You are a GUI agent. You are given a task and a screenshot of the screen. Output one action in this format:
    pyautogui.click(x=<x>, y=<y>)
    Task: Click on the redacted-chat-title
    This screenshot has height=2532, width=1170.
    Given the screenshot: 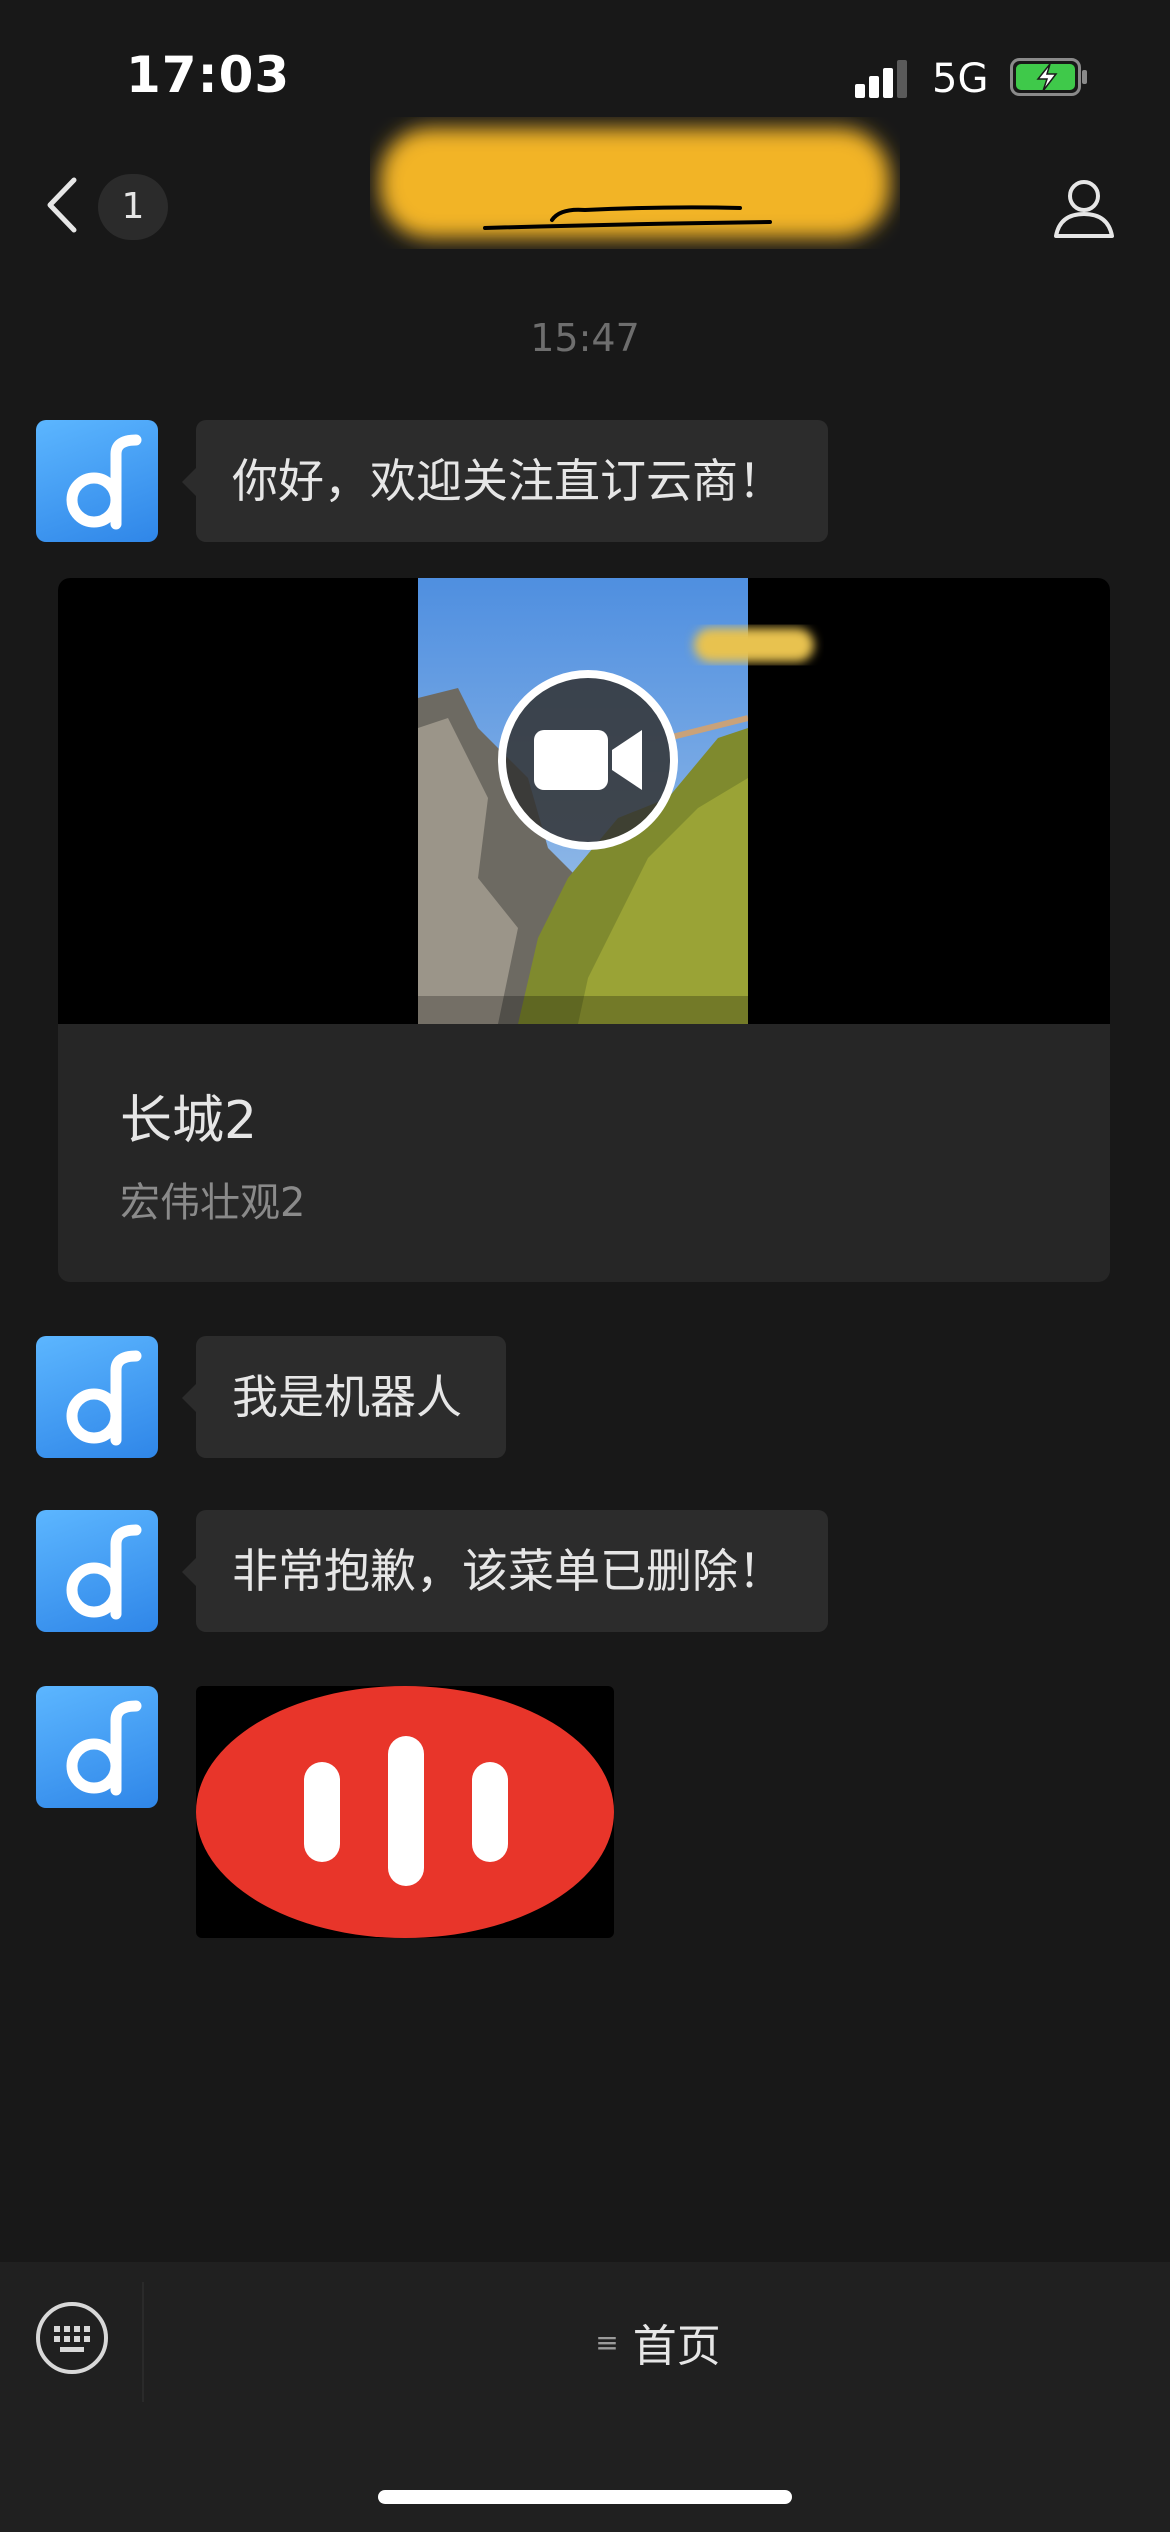 What is the action you would take?
    pyautogui.click(x=635, y=183)
    